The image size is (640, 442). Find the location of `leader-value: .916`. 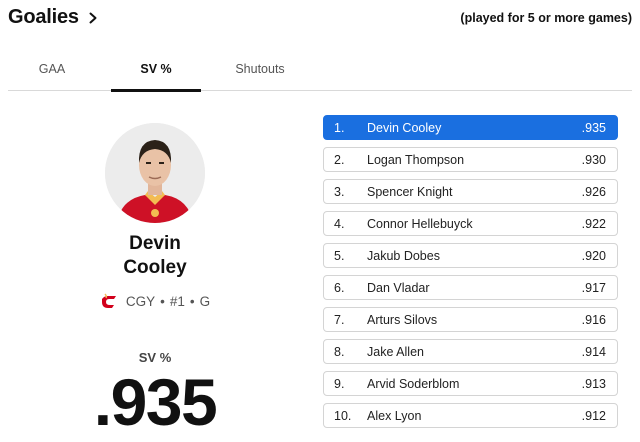

leader-value: .916 is located at coordinates (593, 320).